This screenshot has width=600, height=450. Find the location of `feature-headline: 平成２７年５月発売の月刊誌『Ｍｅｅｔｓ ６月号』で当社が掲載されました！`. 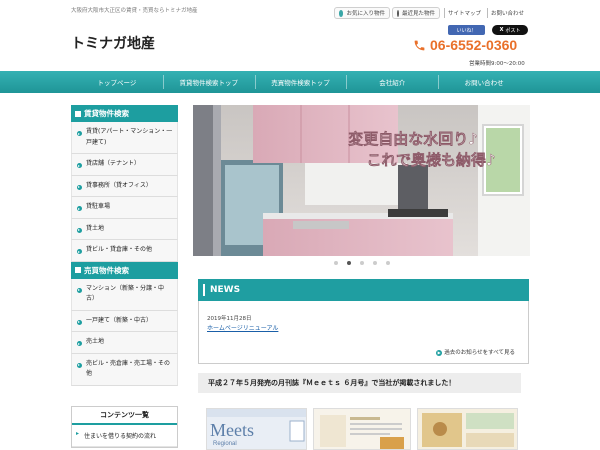

feature-headline: 平成２７年５月発売の月刊誌『Ｍｅｅｔｓ ６月号』で当社が掲載されました！ is located at coordinates (359, 383).